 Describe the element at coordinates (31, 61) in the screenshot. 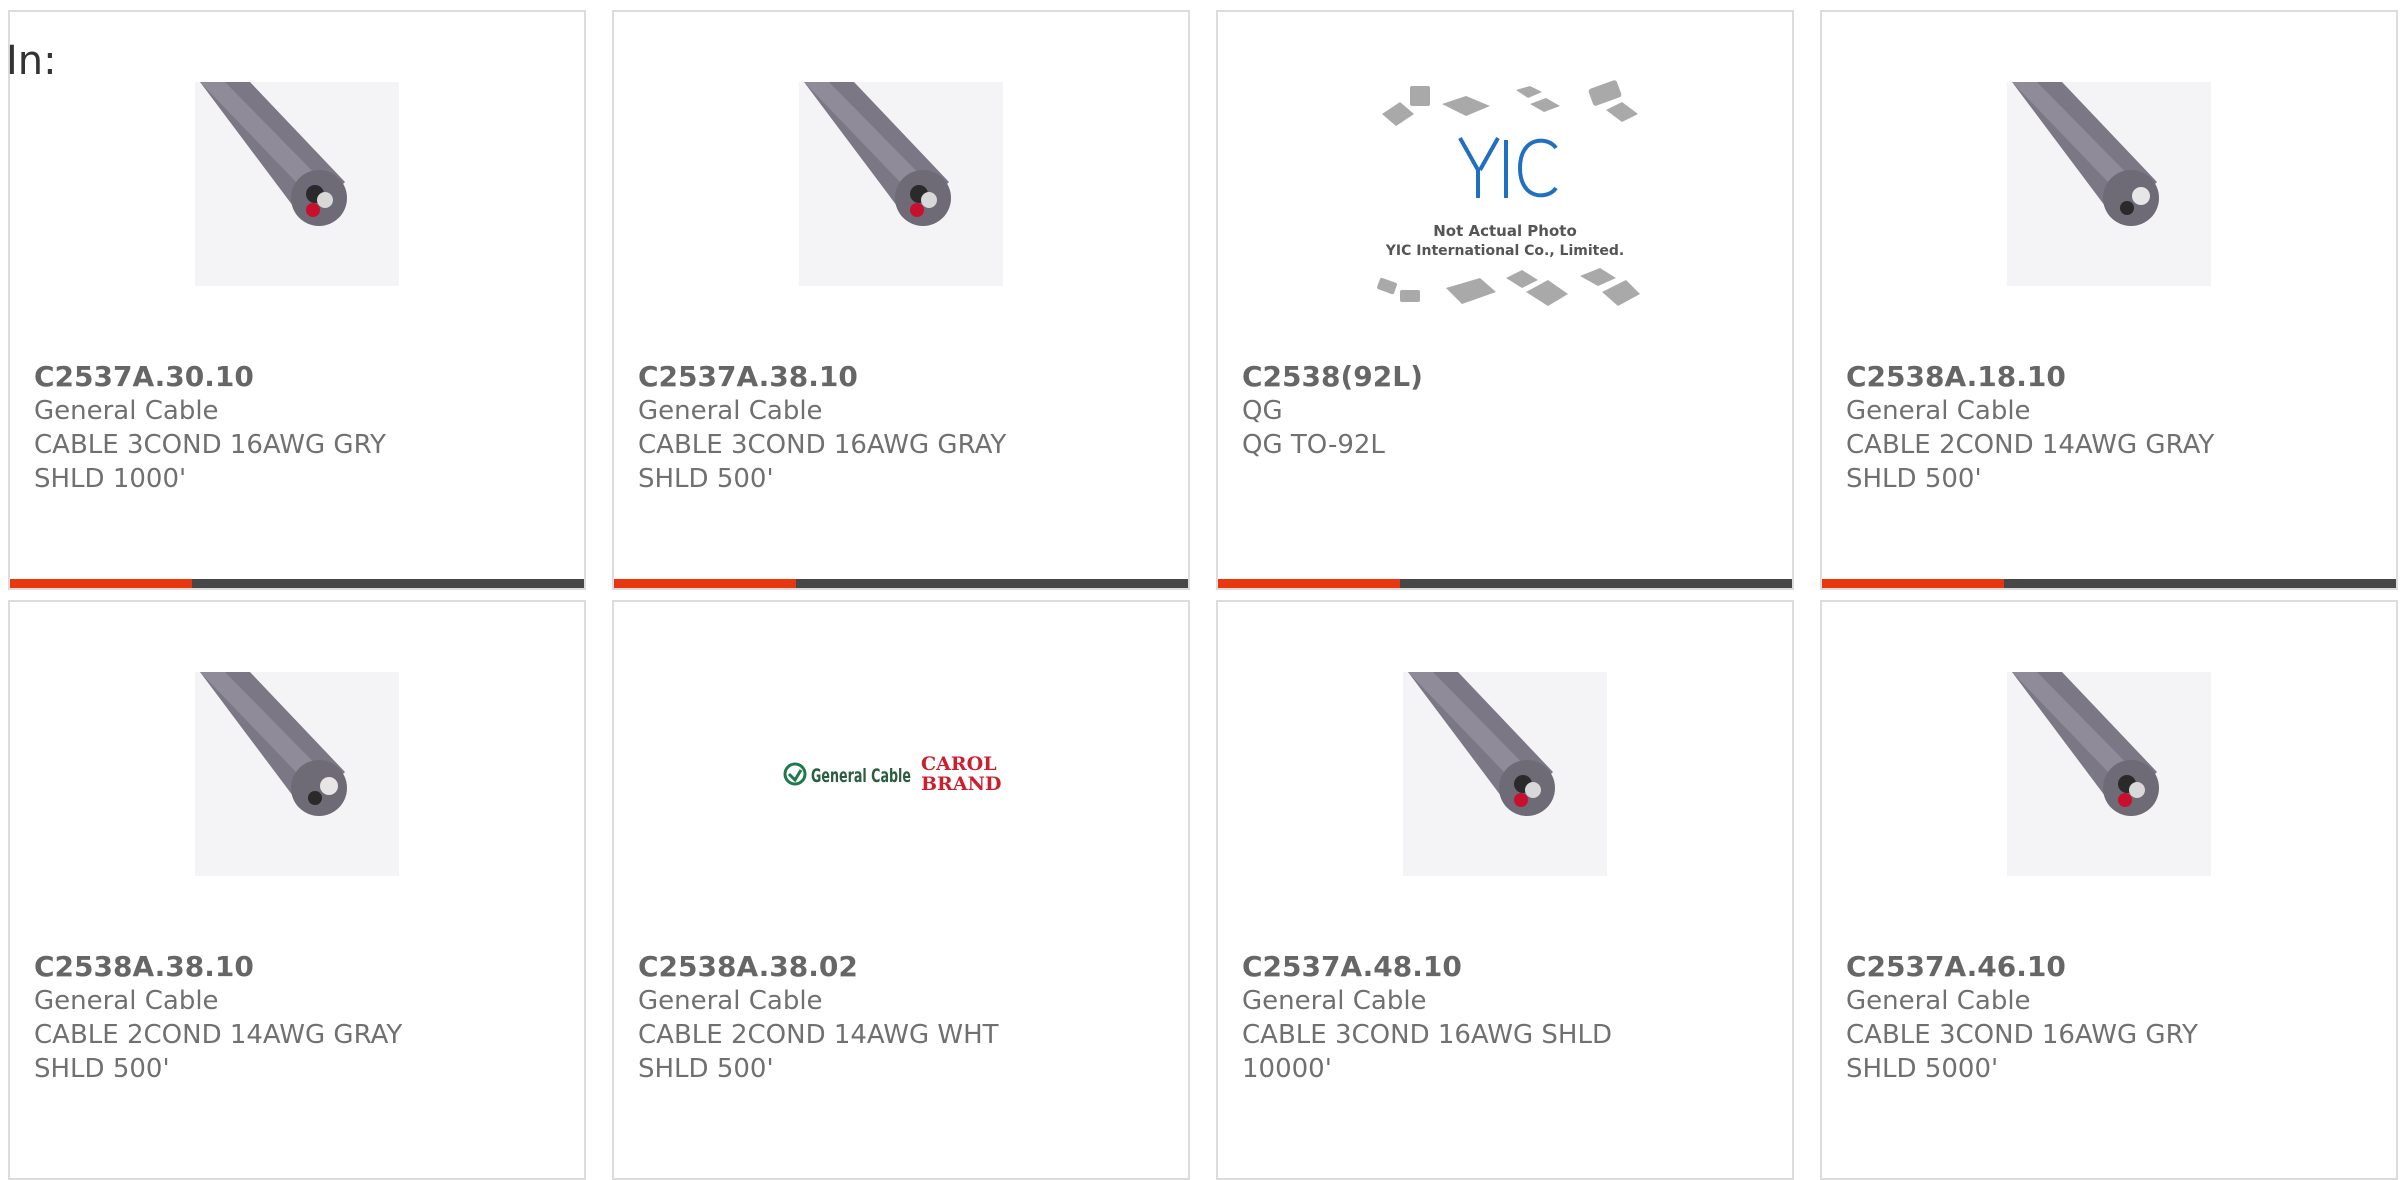

I see `filter-label: In:` at that location.